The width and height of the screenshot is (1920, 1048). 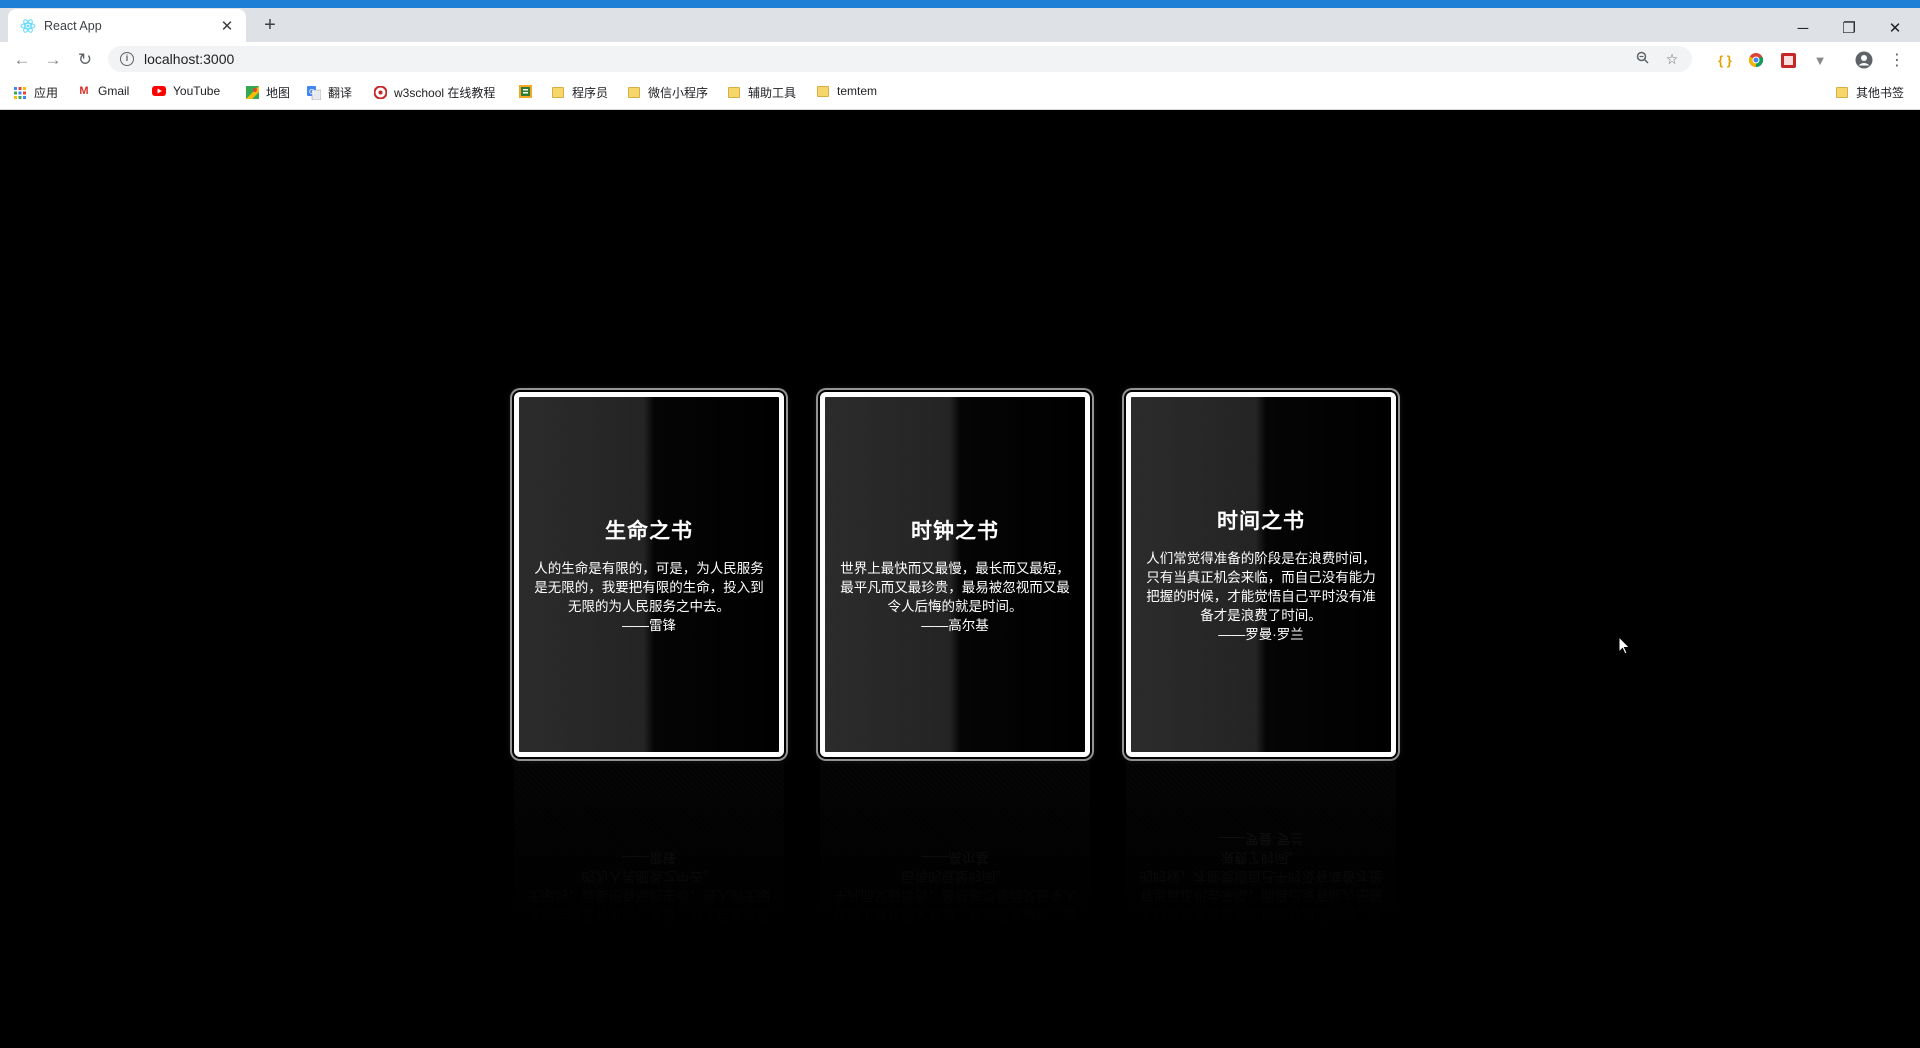 I want to click on bookmark-label: 翻译, so click(x=340, y=93).